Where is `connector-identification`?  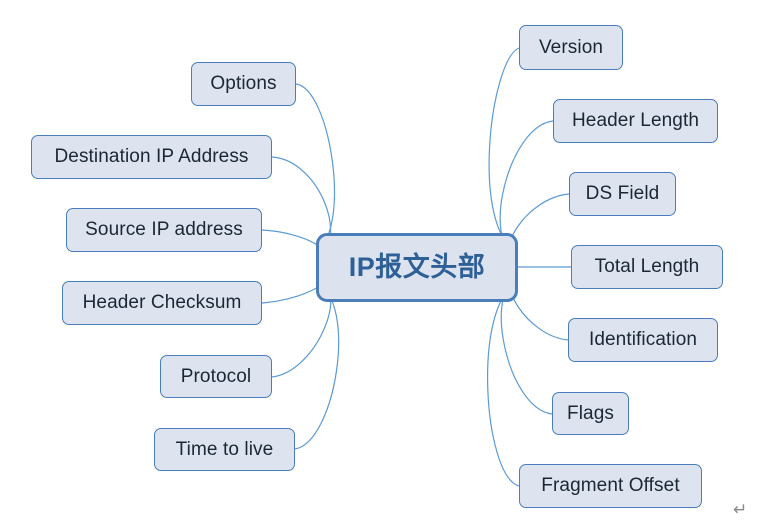
connector-identification is located at coordinates (539, 306).